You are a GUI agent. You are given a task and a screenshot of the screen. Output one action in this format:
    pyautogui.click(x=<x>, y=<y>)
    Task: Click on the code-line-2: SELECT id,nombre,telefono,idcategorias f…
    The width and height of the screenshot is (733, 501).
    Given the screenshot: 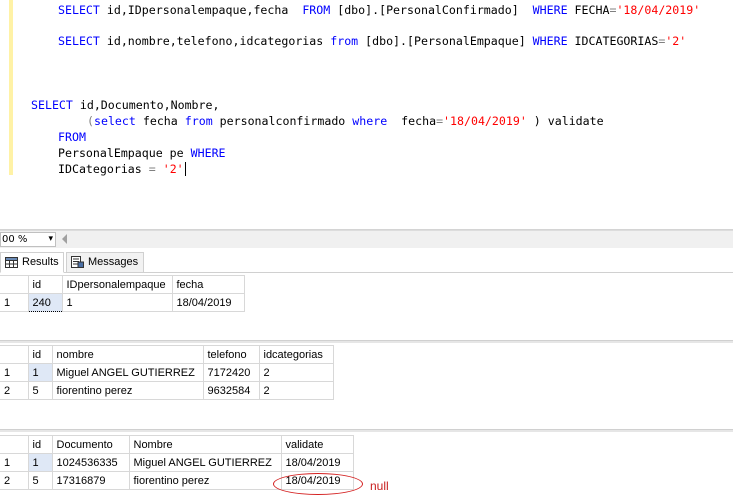 What is the action you would take?
    pyautogui.click(x=372, y=41)
    